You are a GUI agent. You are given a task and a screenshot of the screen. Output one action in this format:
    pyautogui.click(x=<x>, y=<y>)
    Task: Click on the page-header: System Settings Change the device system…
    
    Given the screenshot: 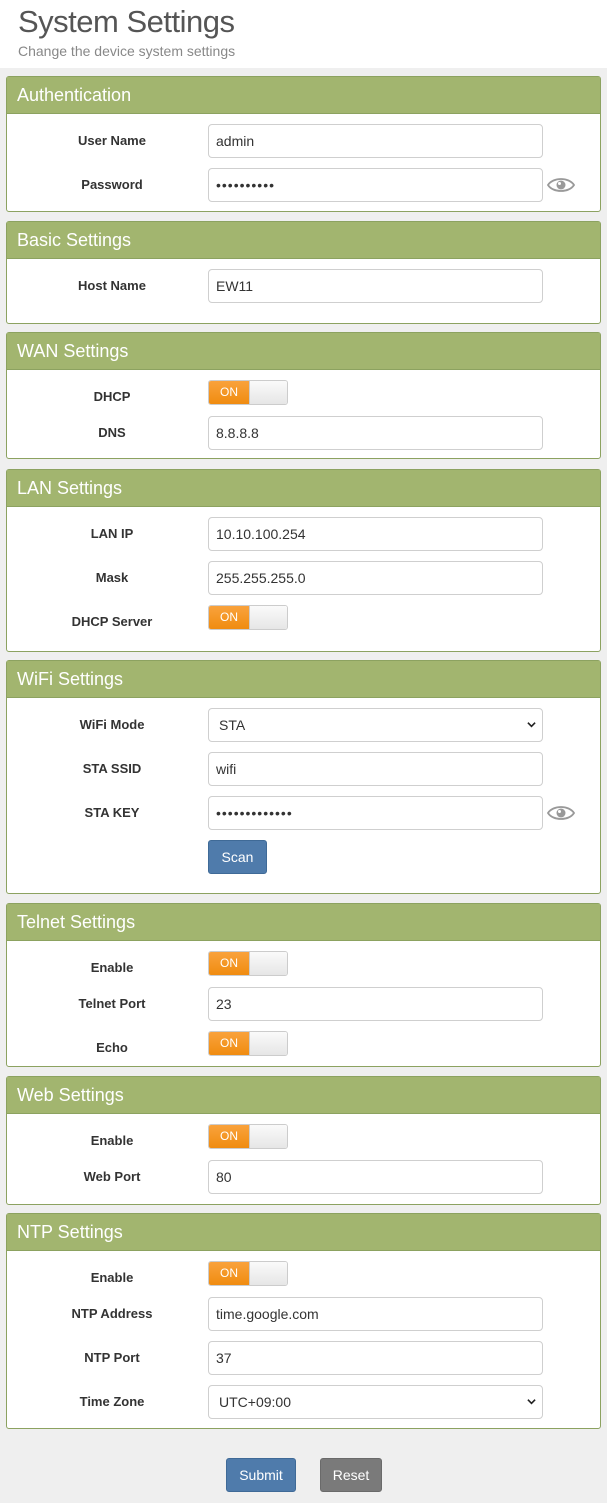 What is the action you would take?
    pyautogui.click(x=303, y=34)
    